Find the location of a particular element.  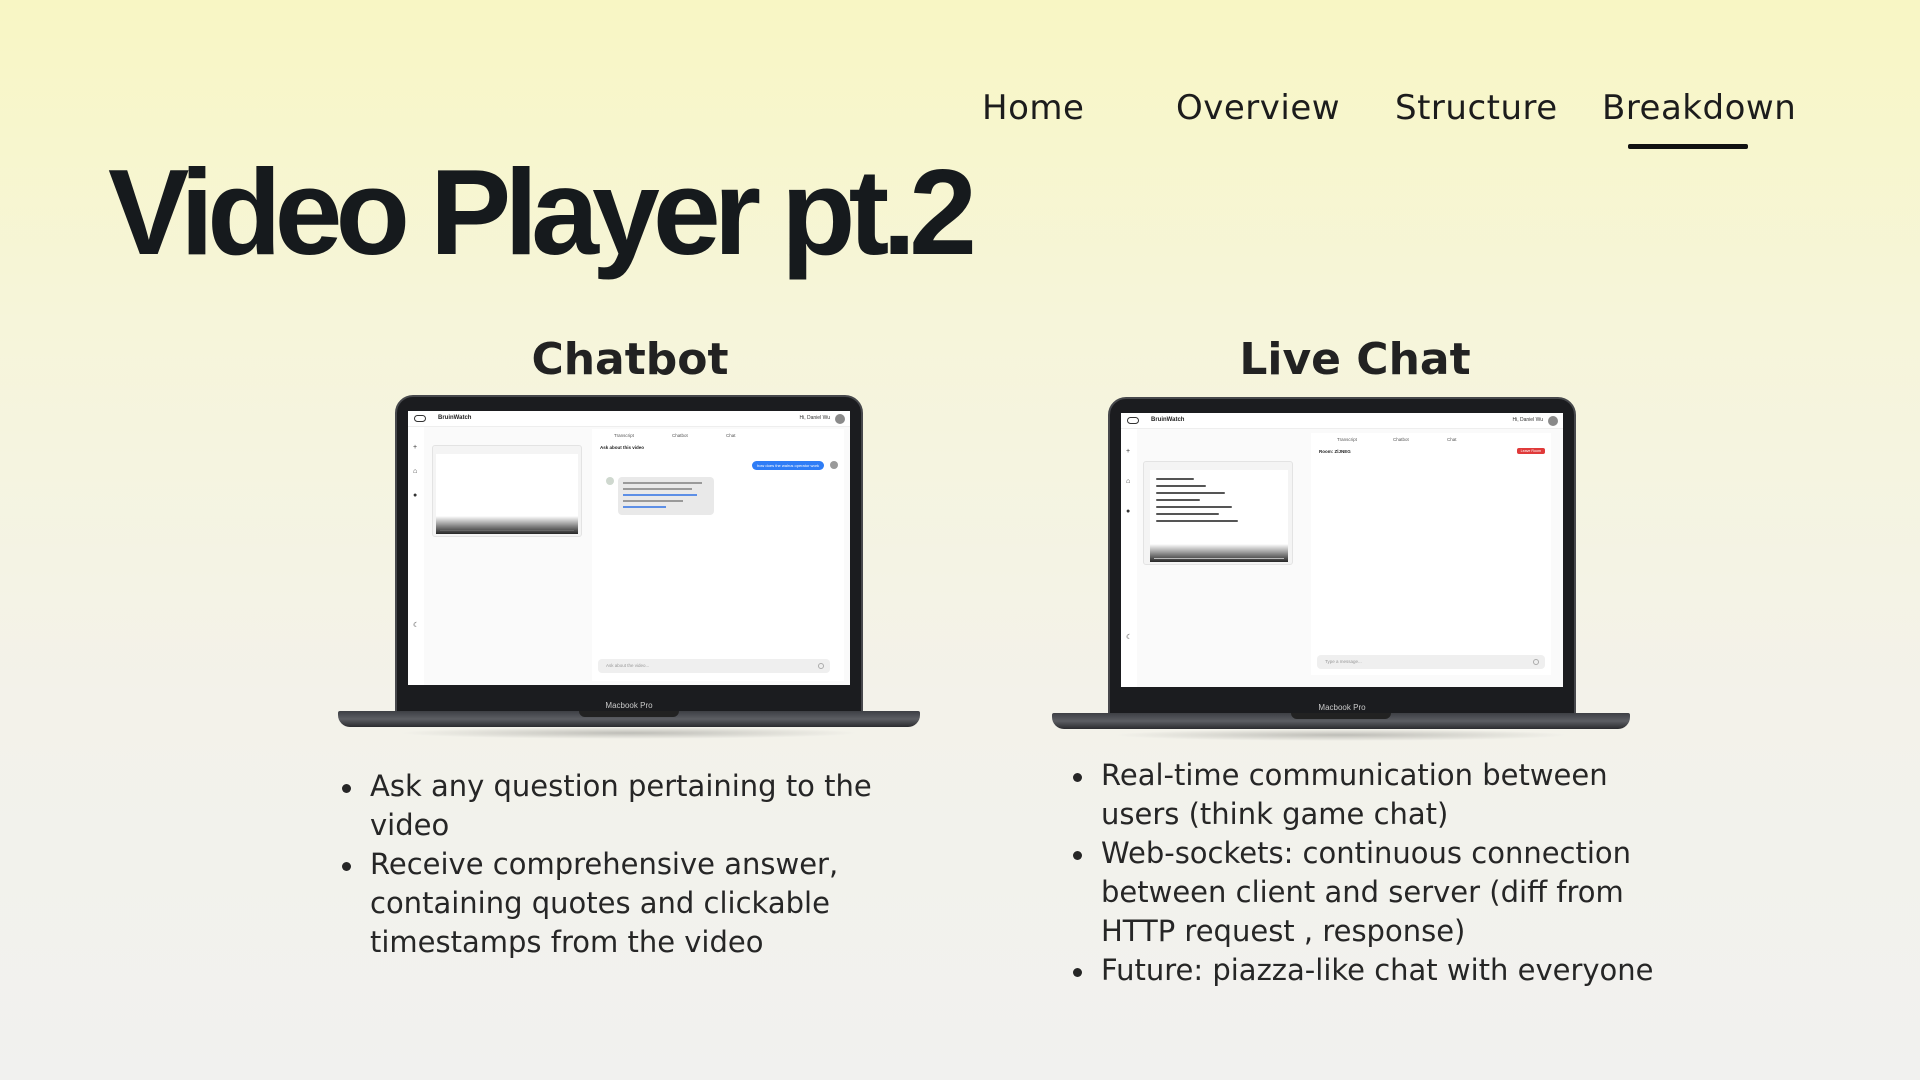

nav-overview-link: Overview is located at coordinates (1258, 108).